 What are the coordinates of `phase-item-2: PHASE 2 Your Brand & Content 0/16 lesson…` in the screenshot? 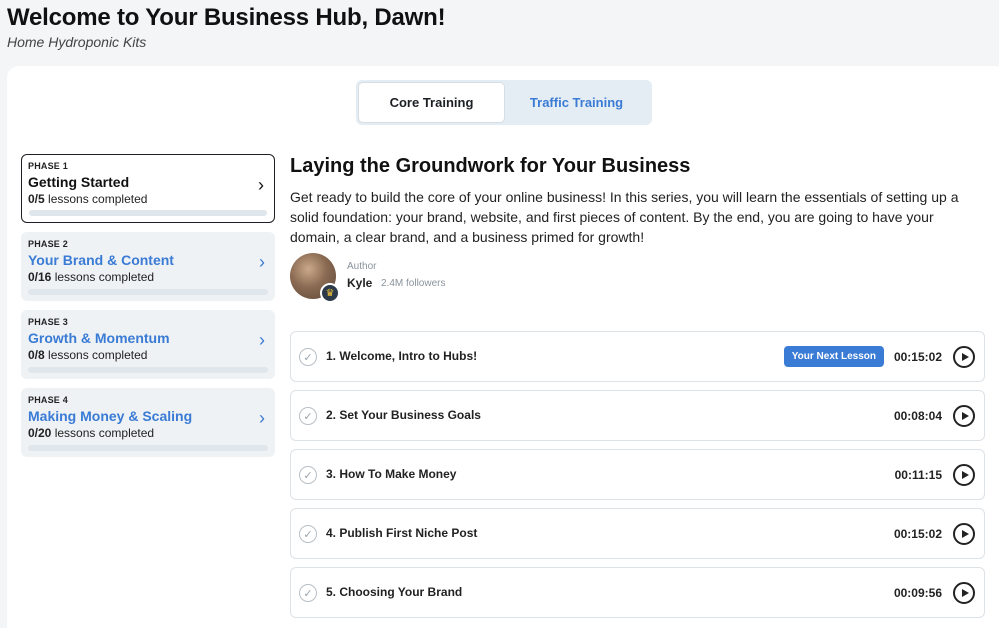 It's located at (148, 266).